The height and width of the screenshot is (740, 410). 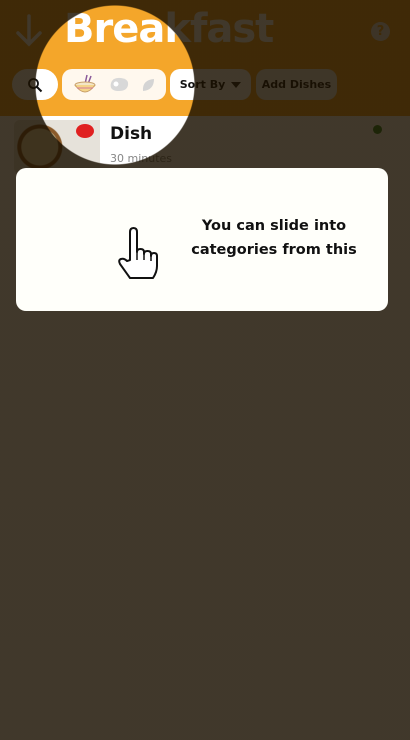 What do you see at coordinates (296, 84) in the screenshot?
I see `add-dishes-button: Add Dishes` at bounding box center [296, 84].